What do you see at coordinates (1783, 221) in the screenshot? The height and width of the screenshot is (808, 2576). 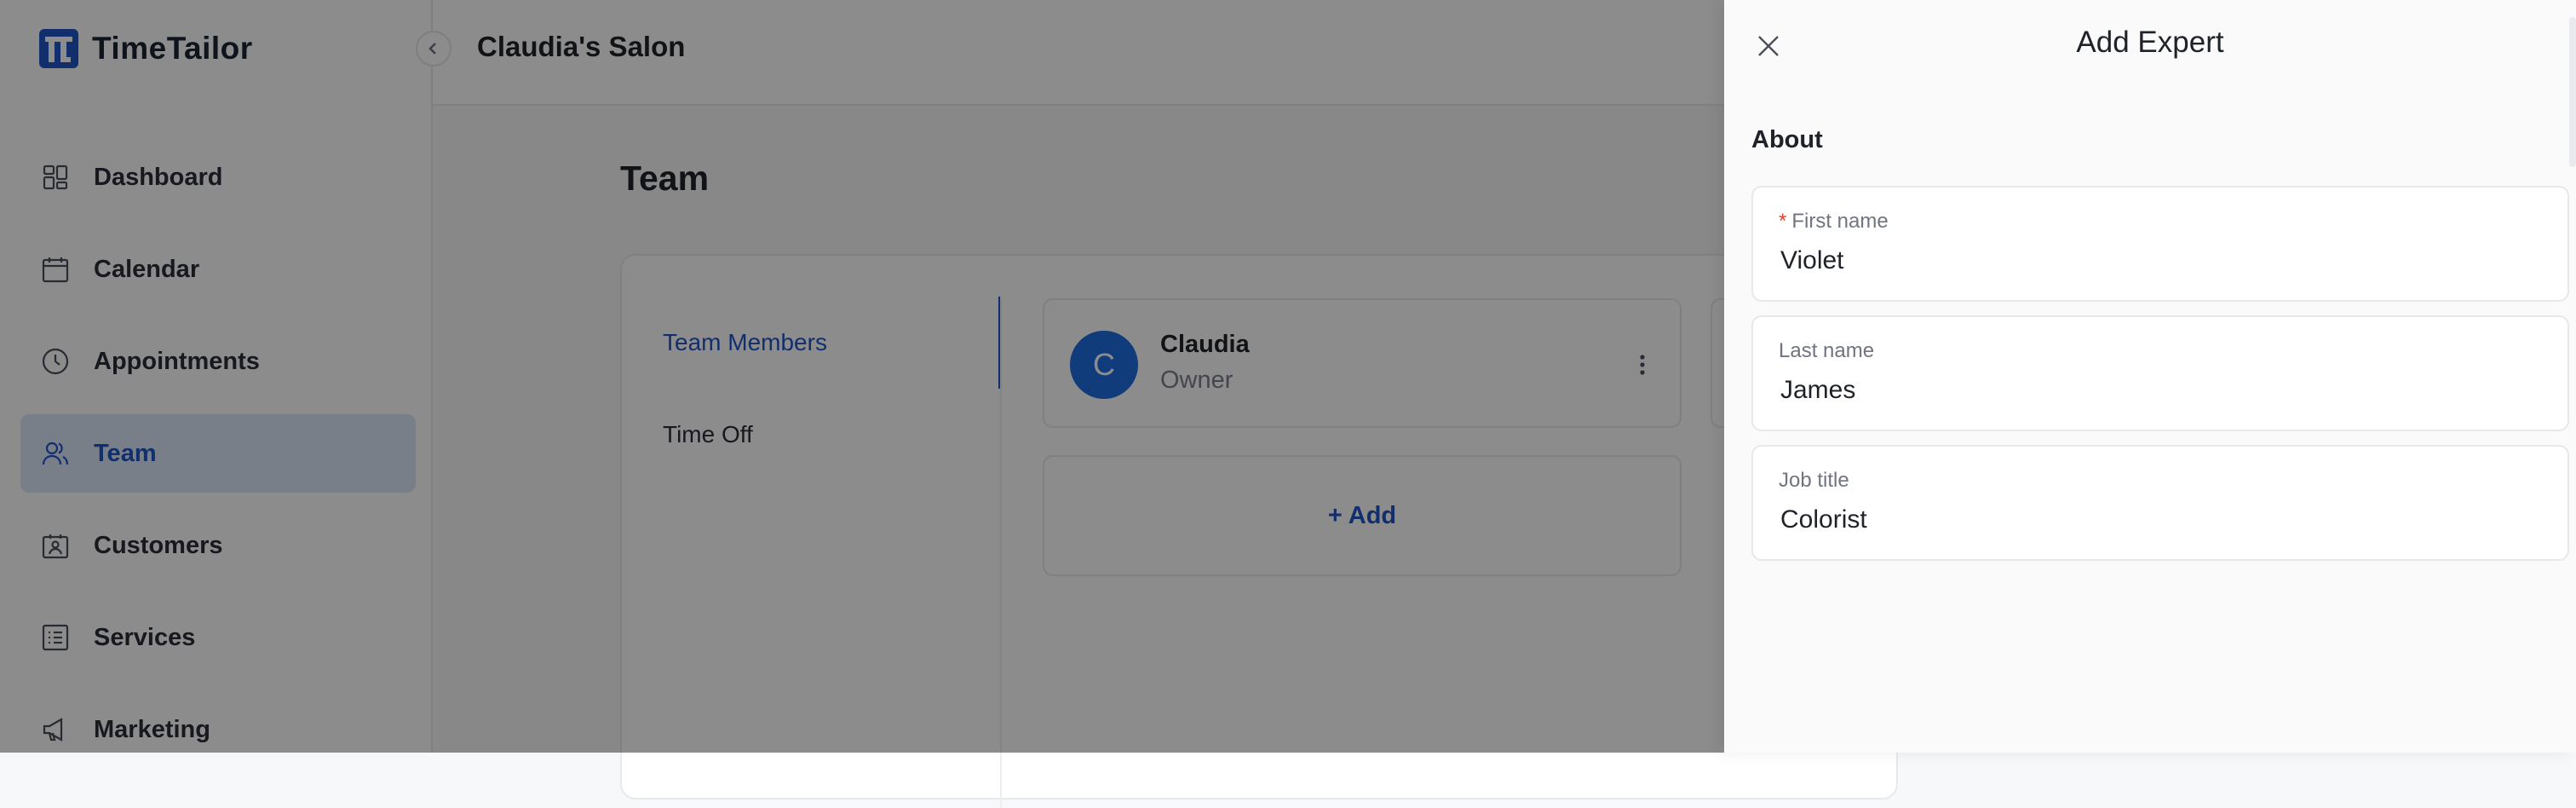 I see `required-marker: *` at bounding box center [1783, 221].